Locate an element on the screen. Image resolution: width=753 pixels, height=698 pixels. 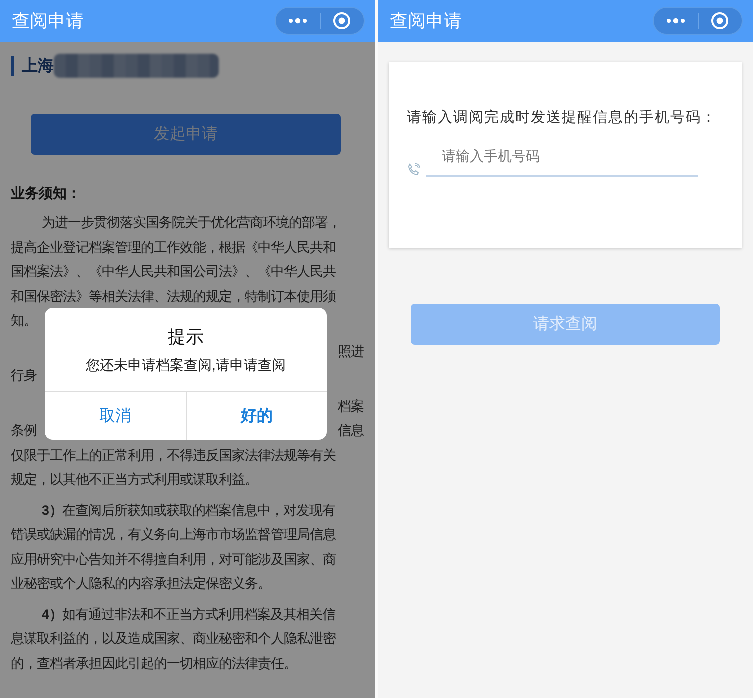
notice-text: 提高企业登记档案管理的工作效能，根据《中华人民共和 is located at coordinates (173, 247).